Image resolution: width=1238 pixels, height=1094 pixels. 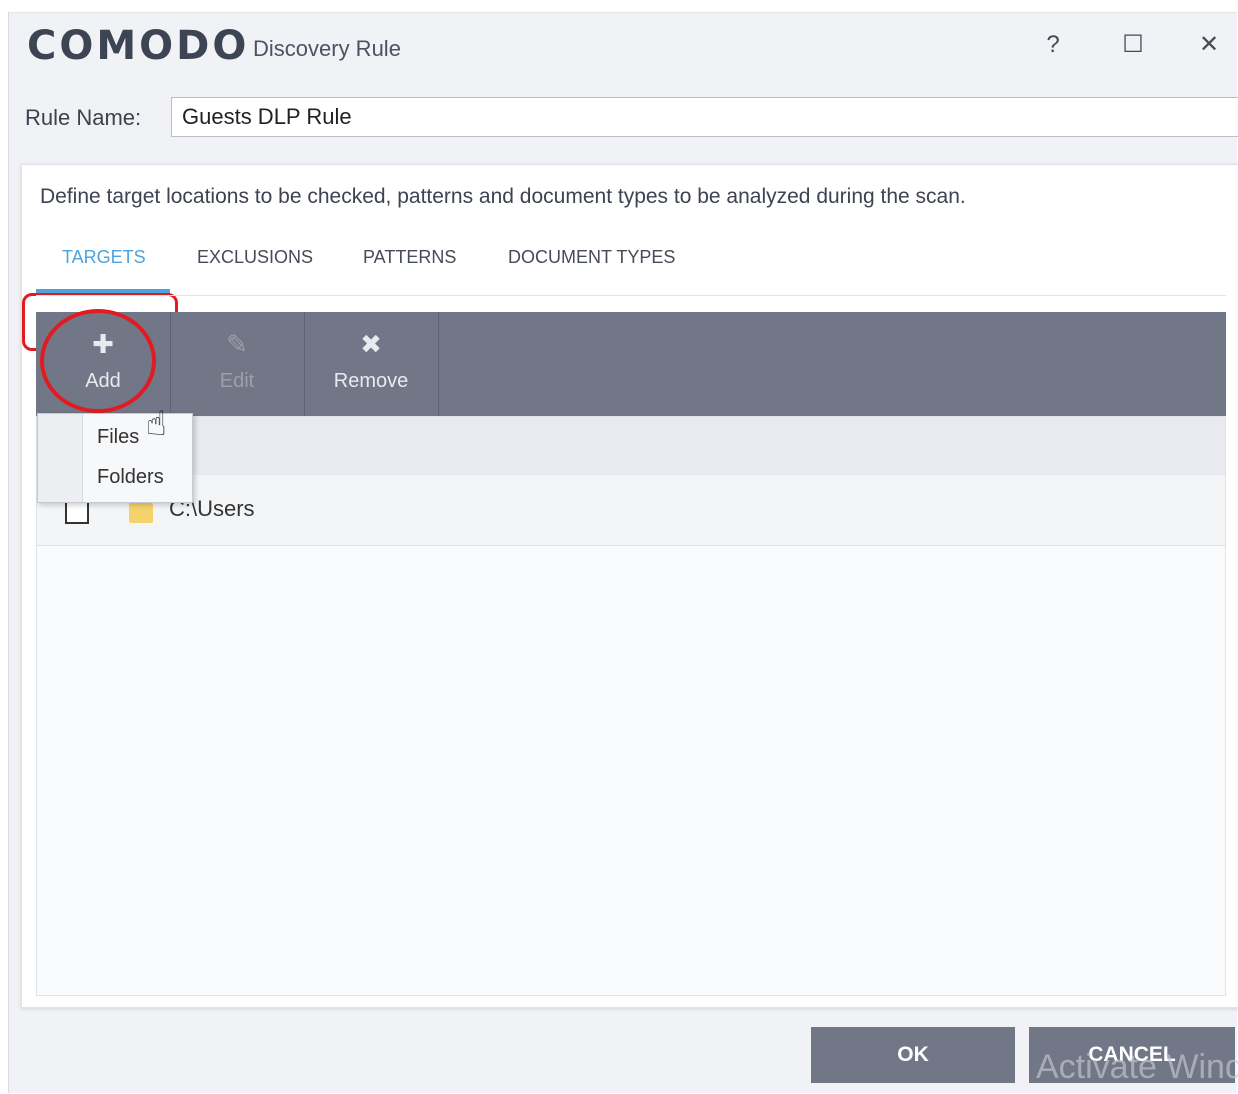 What do you see at coordinates (631, 446) in the screenshot?
I see `table-header` at bounding box center [631, 446].